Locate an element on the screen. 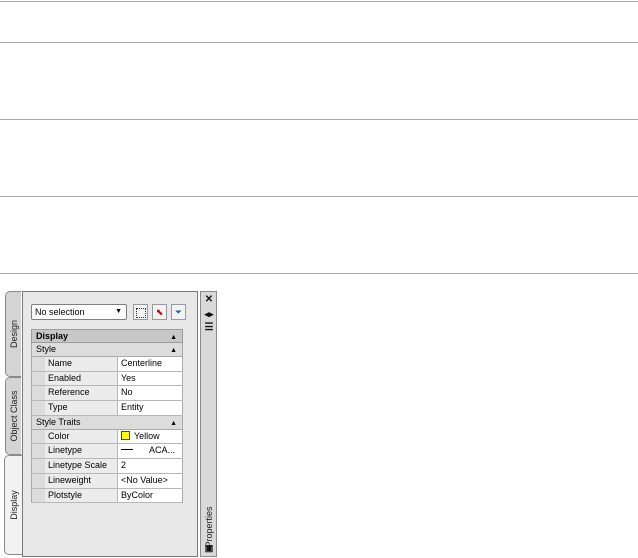  property-value: 2 is located at coordinates (150, 466).